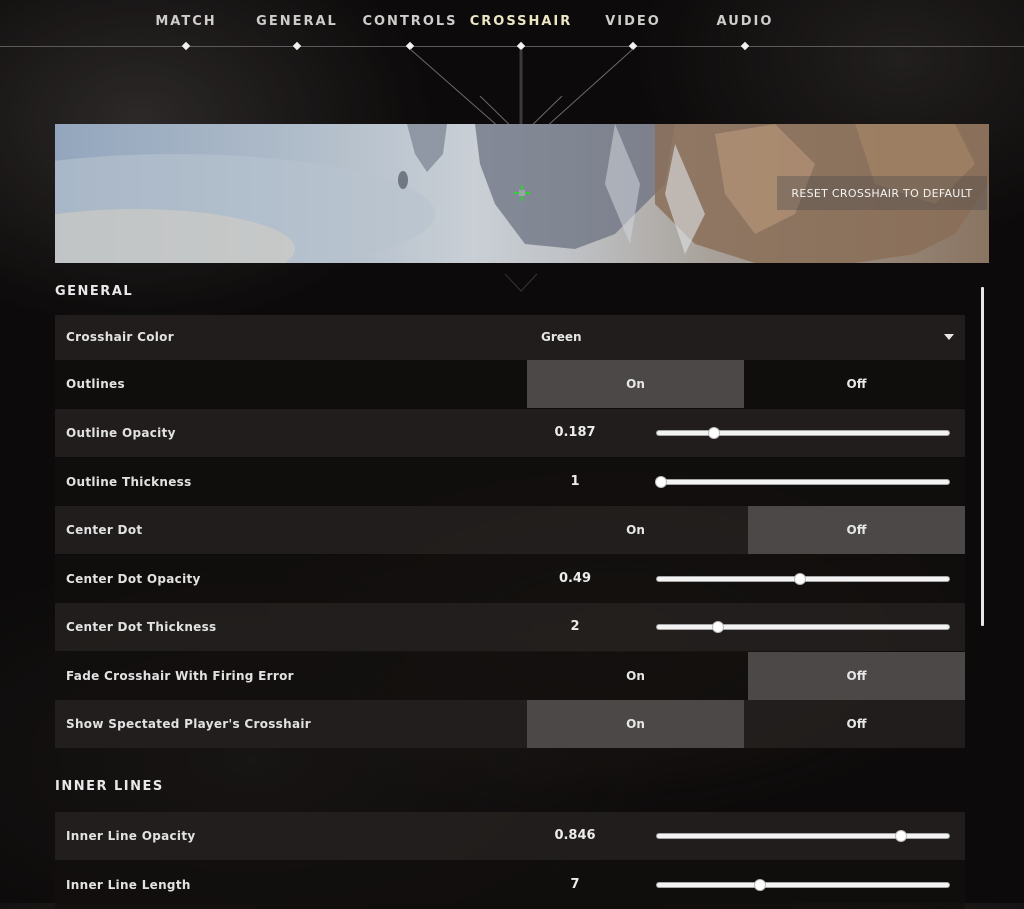  What do you see at coordinates (633, 21) in the screenshot?
I see `tab-video: VIDEO` at bounding box center [633, 21].